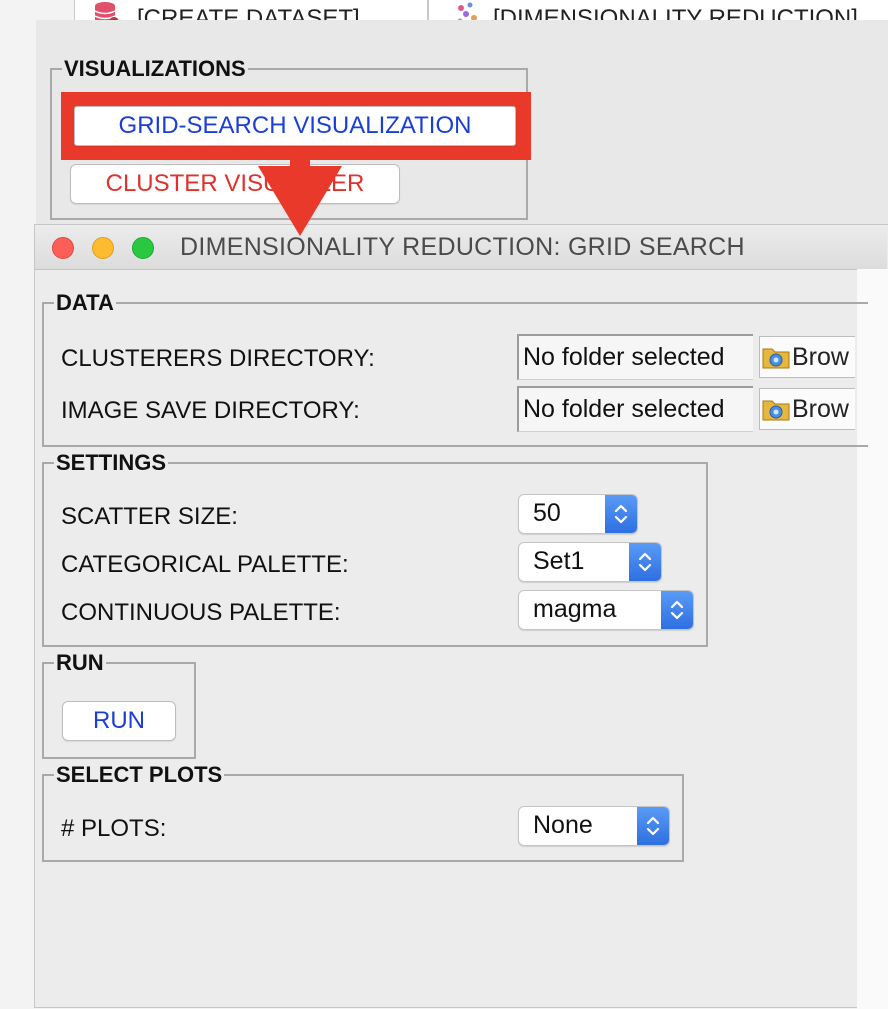 This screenshot has height=1009, width=888. What do you see at coordinates (594, 826) in the screenshot?
I see `plots-count-select: None` at bounding box center [594, 826].